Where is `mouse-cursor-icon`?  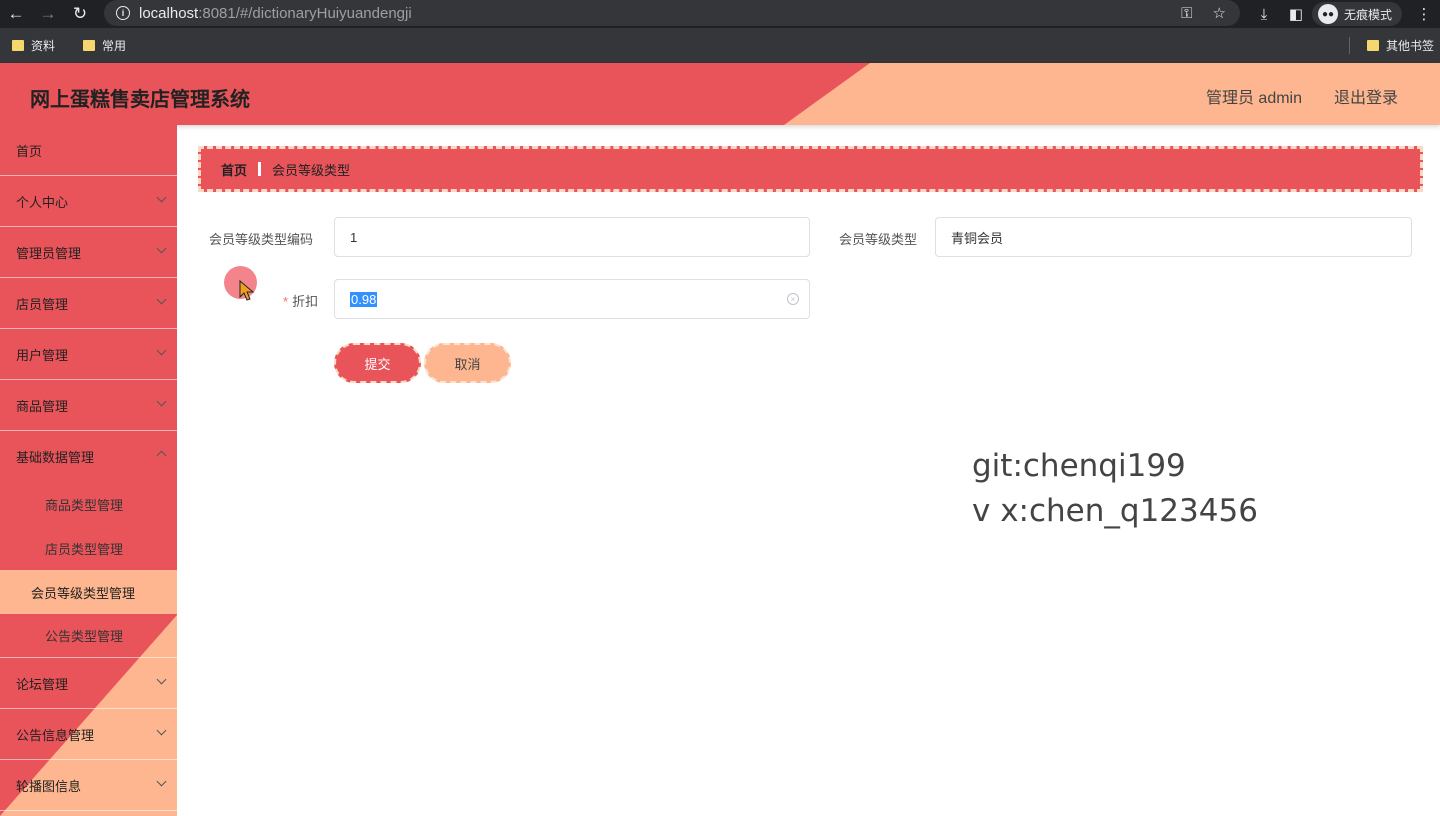 mouse-cursor-icon is located at coordinates (247, 290).